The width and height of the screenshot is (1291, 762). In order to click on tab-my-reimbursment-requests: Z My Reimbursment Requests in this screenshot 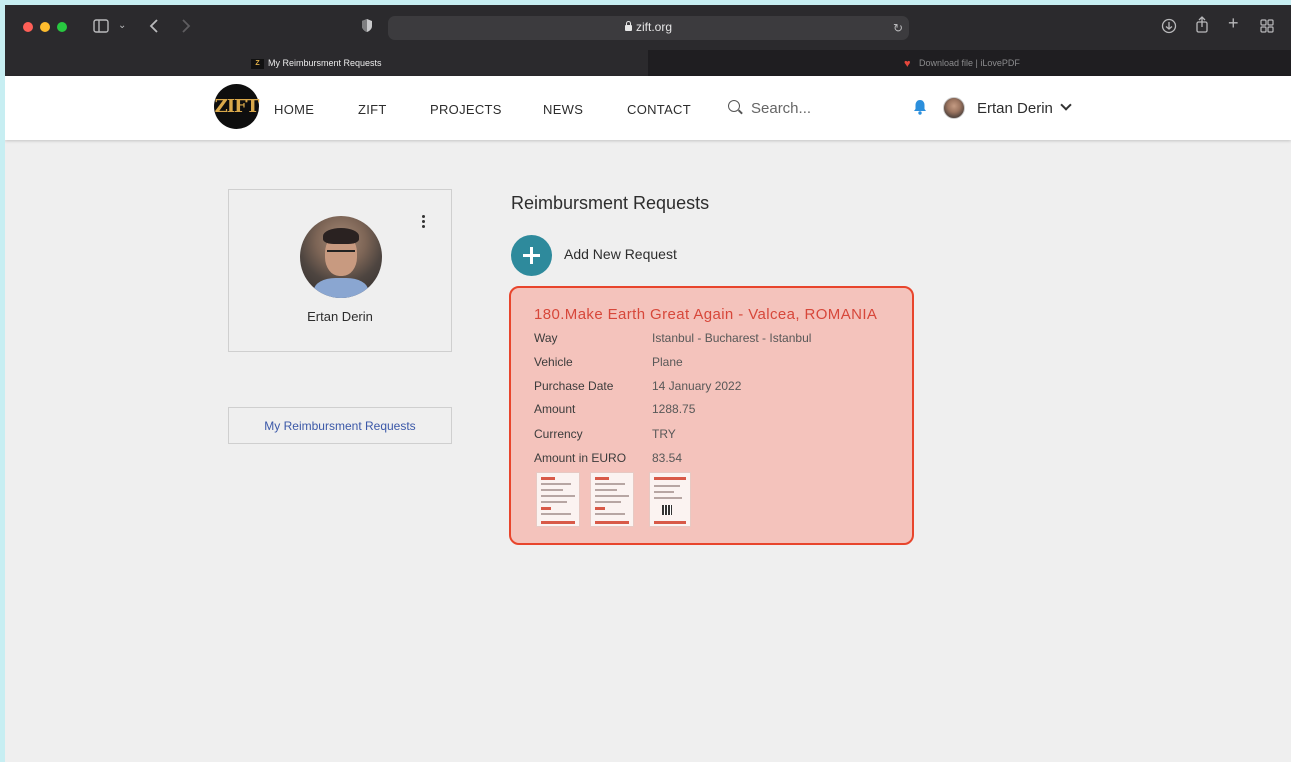, I will do `click(326, 63)`.